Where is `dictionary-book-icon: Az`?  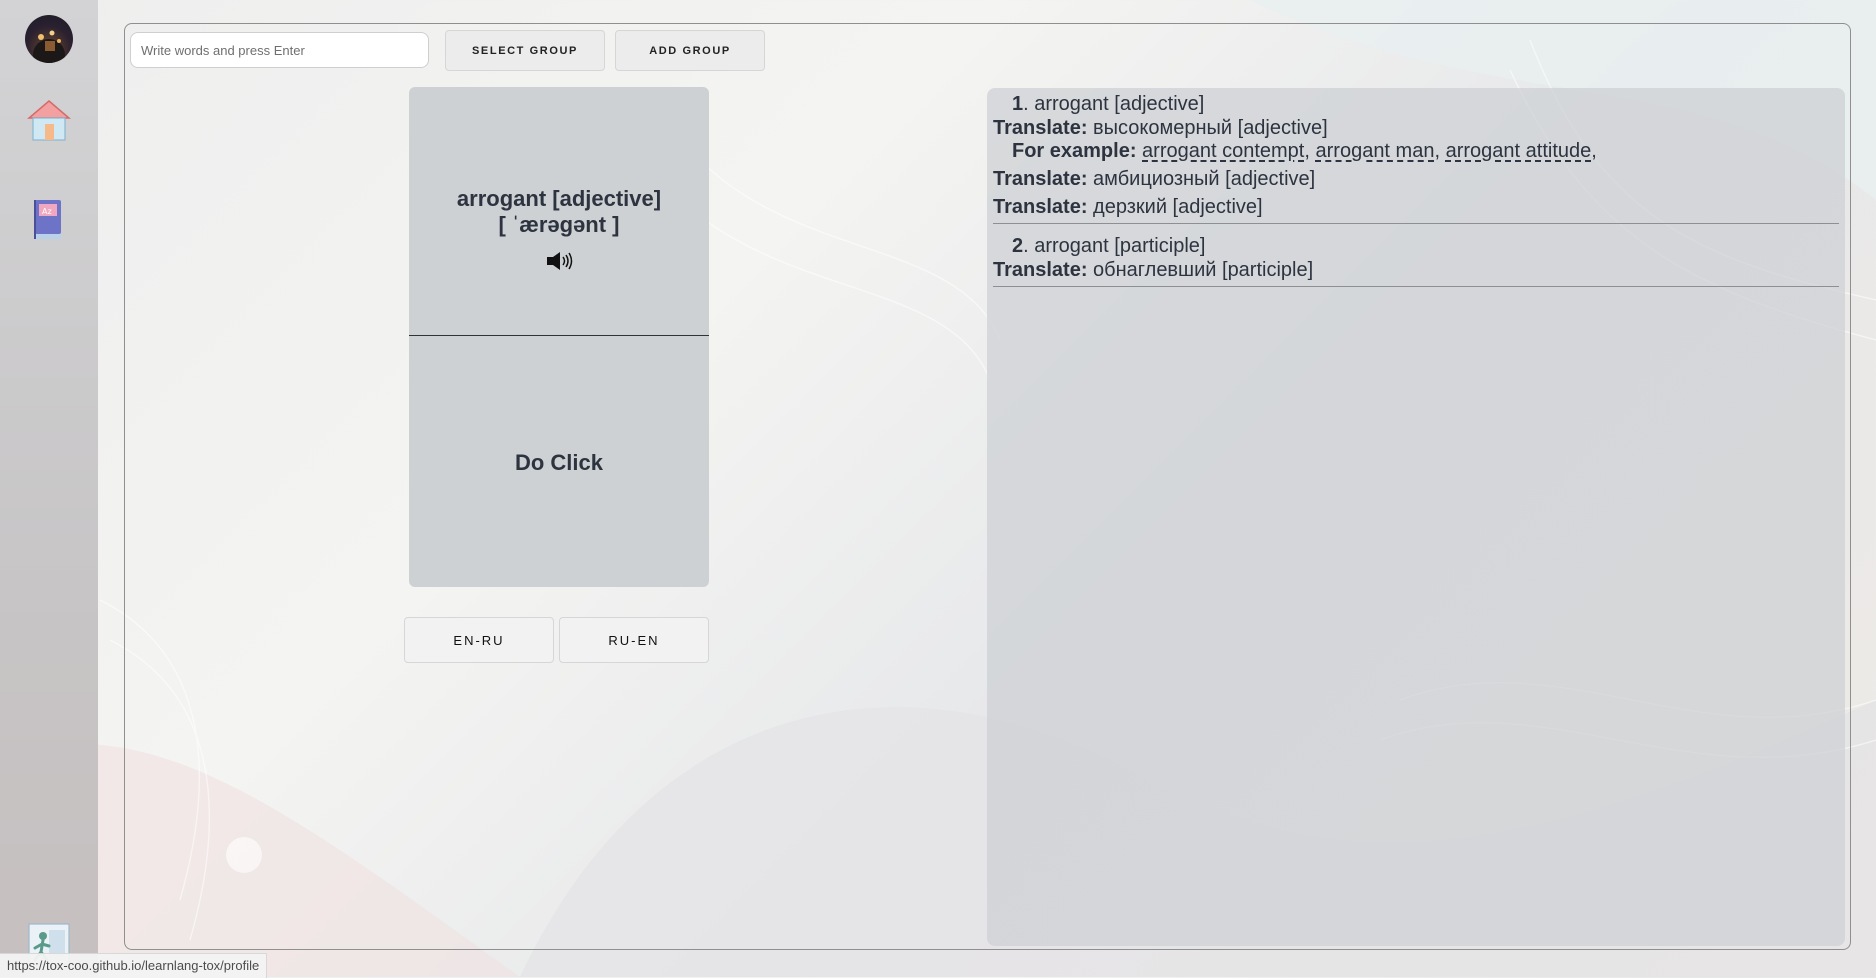
dictionary-book-icon: Az is located at coordinates (49, 219).